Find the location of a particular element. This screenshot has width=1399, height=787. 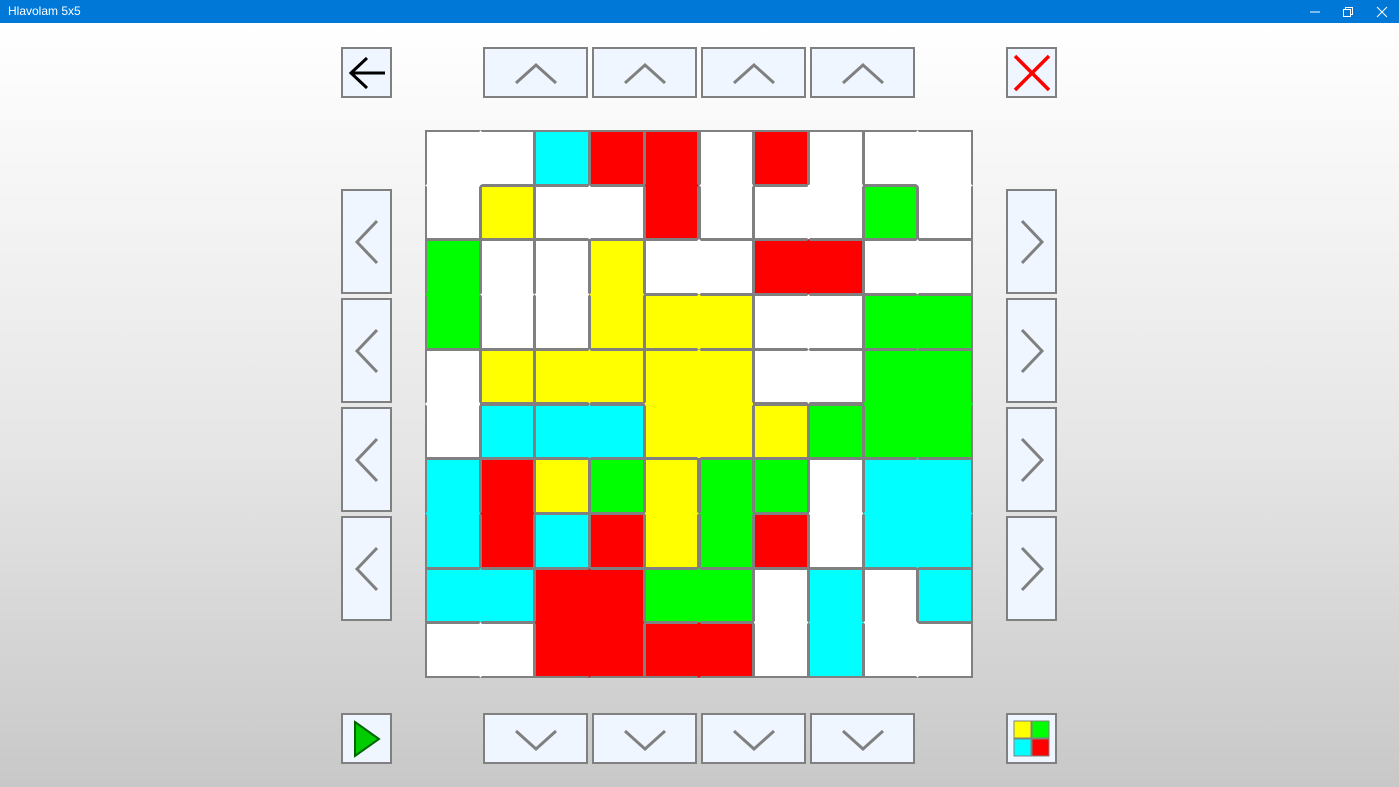

color-scheme-button is located at coordinates (1031, 738).